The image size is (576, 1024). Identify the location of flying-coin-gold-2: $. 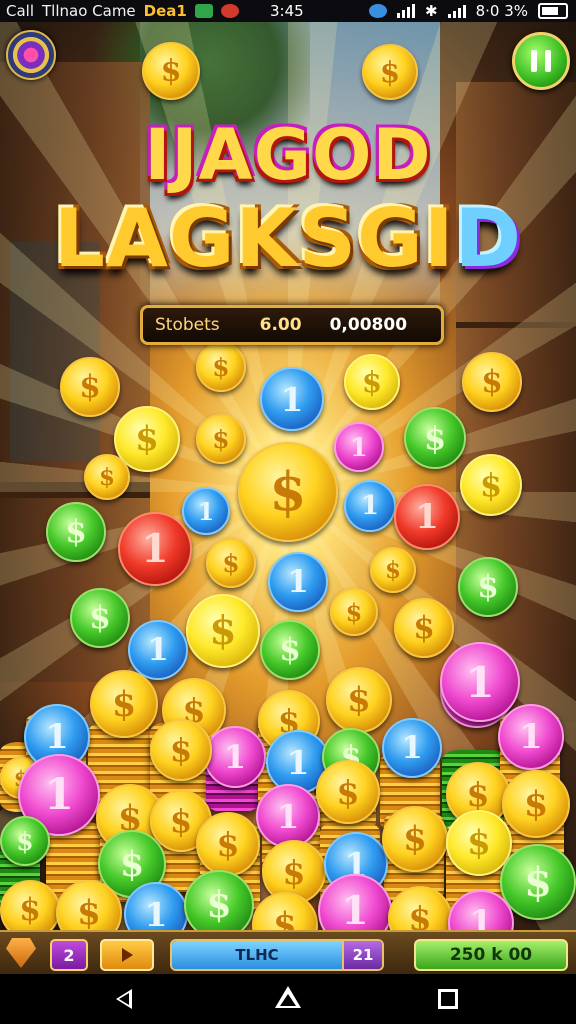
(90, 387).